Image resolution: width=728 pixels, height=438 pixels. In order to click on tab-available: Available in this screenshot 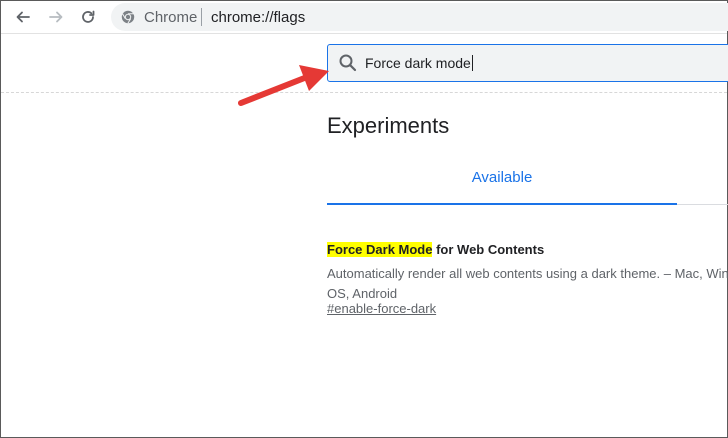, I will do `click(502, 187)`.